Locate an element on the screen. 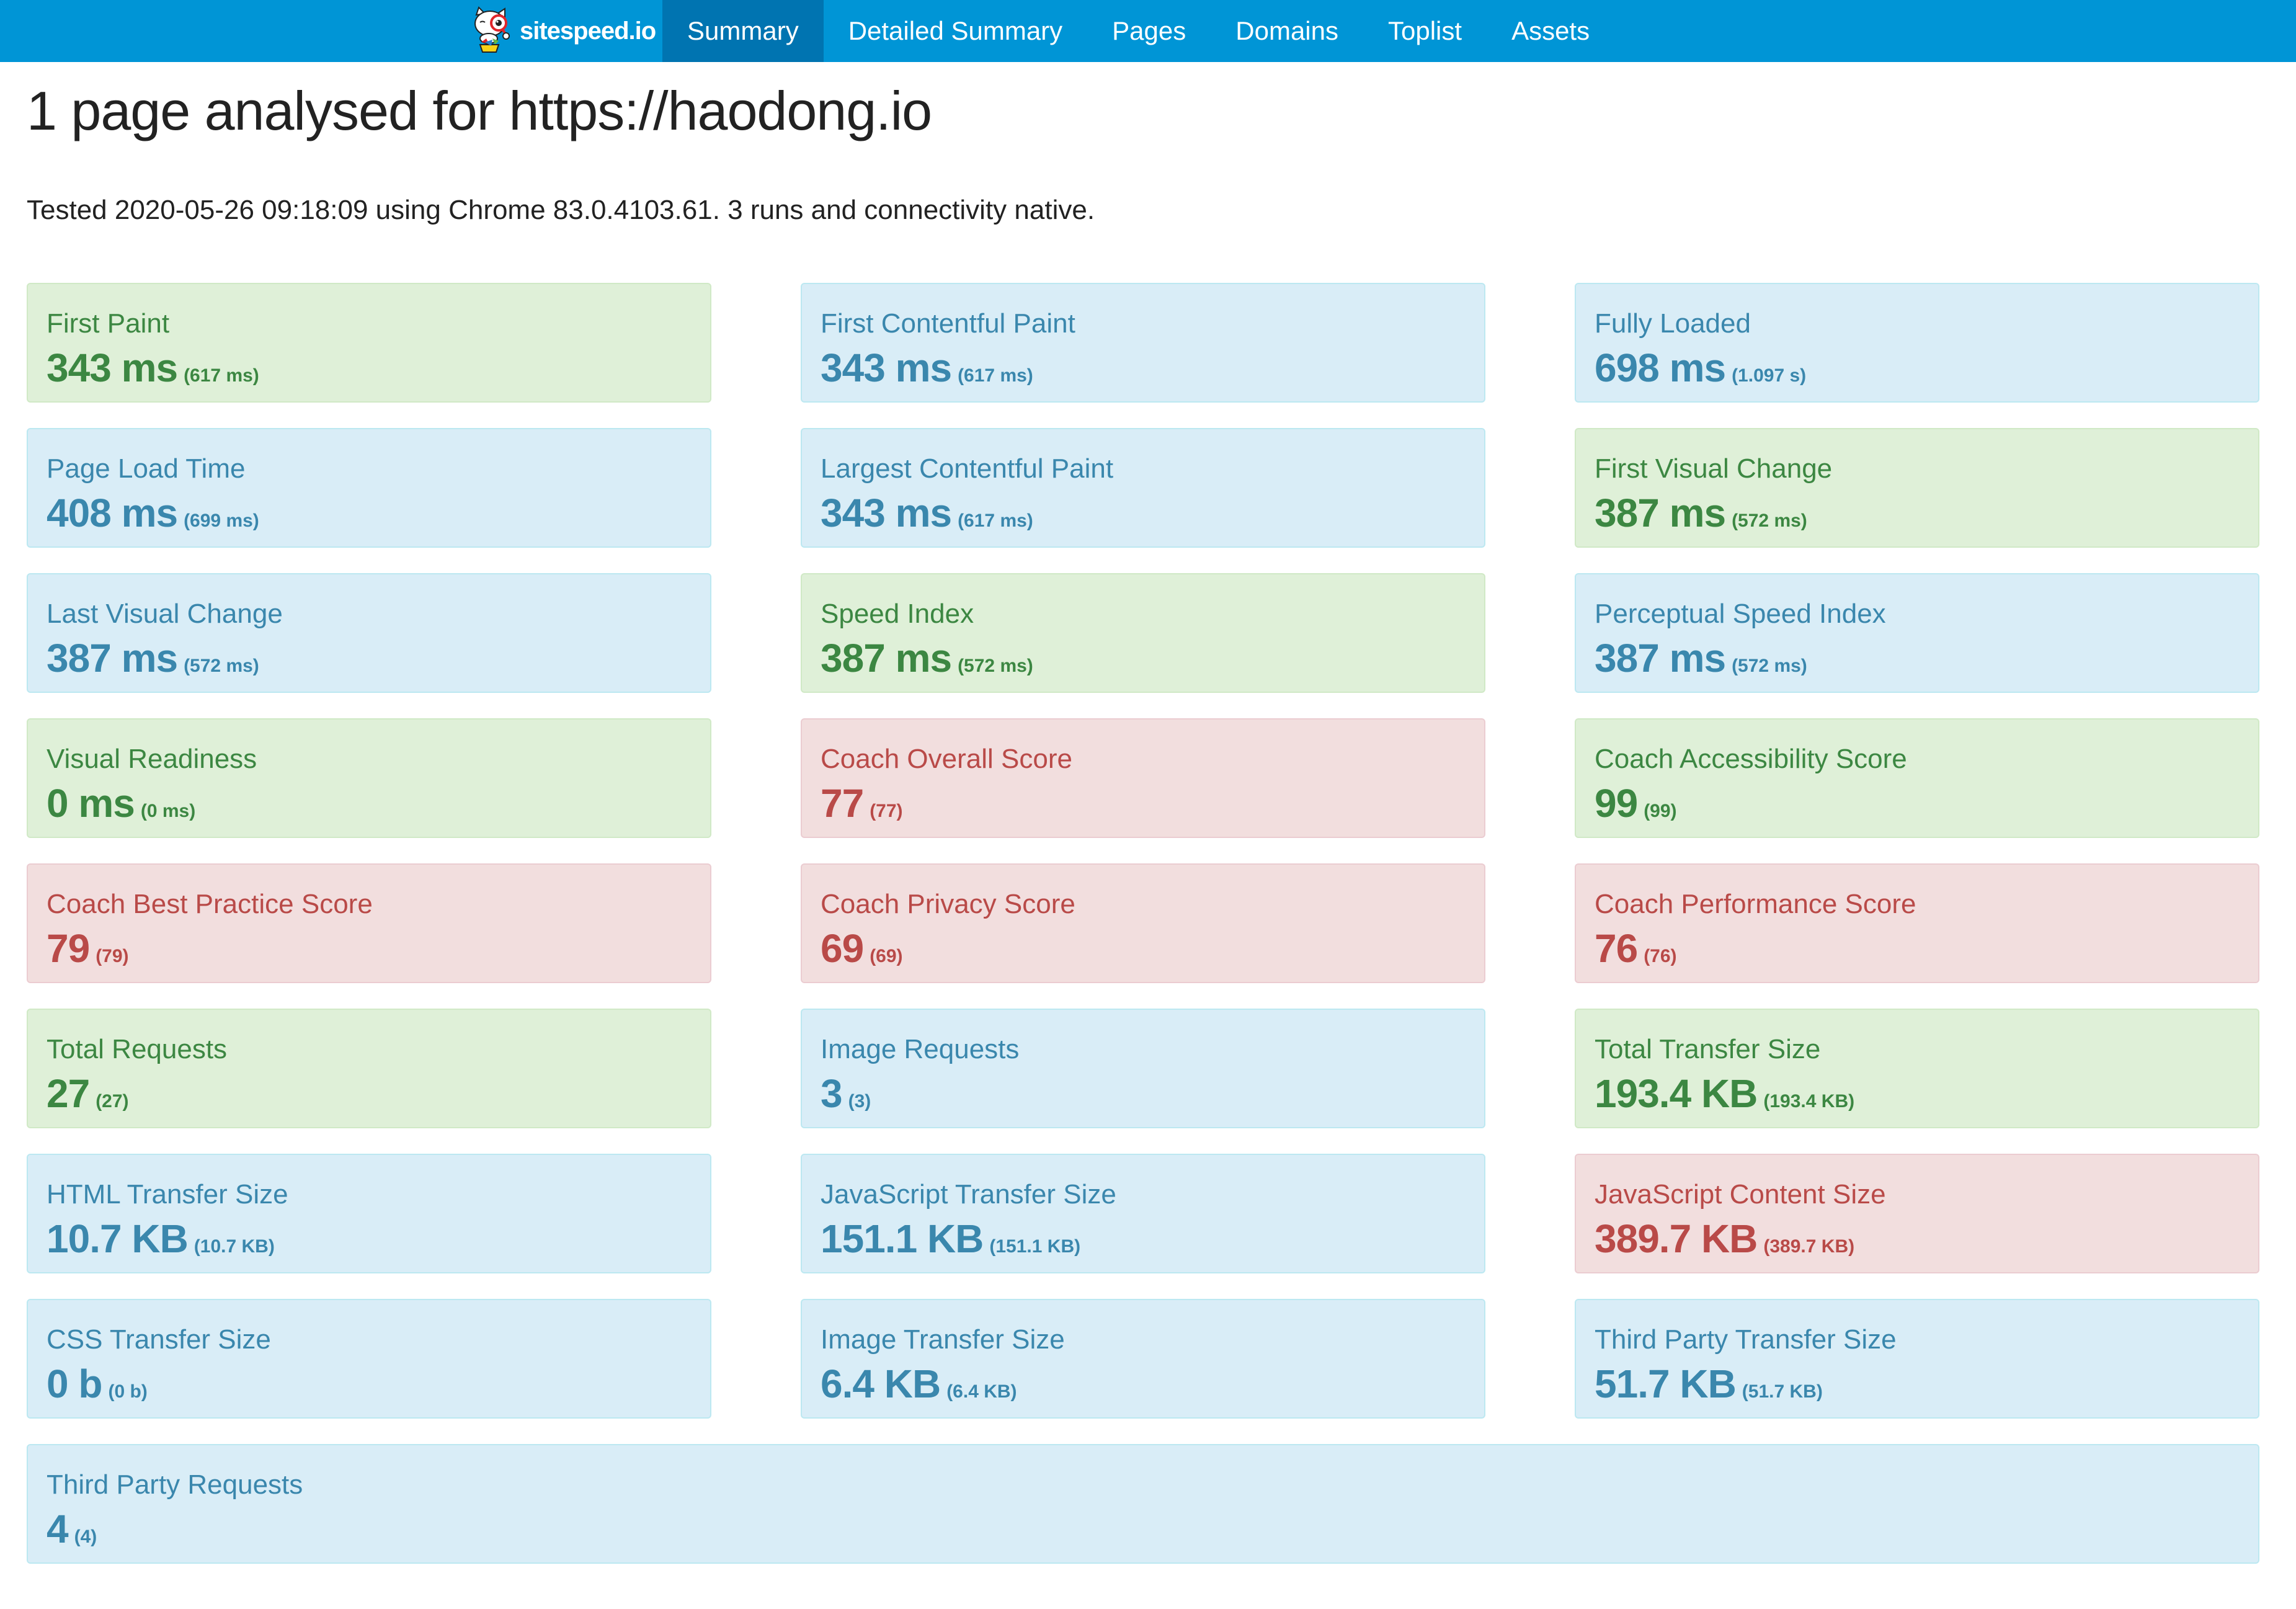  metric-card-image-transfer-size: Image Transfer Size 6.4 KB (6.4 KB) is located at coordinates (1143, 1359).